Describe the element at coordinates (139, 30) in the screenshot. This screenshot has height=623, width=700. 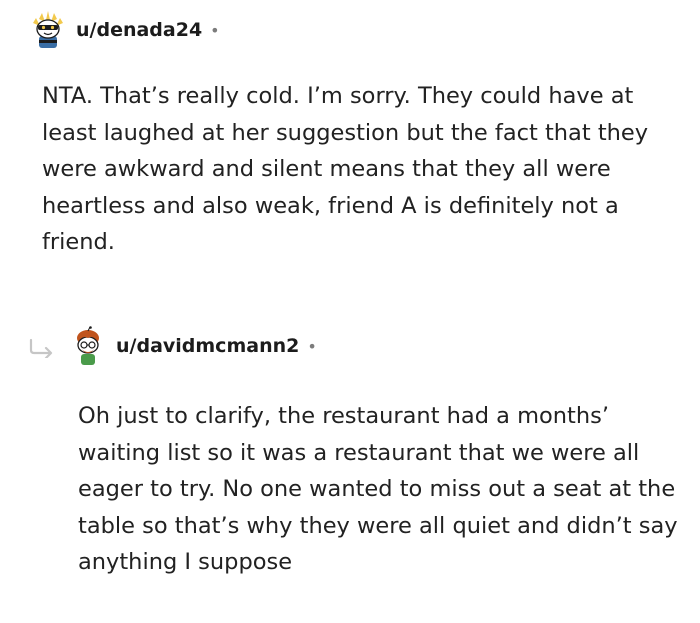
I see `username: u/denada24` at that location.